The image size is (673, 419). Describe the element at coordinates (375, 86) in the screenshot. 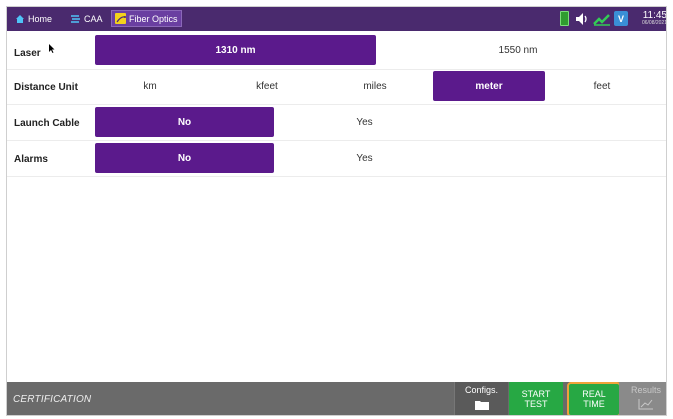

I see `distance-unit-miles: miles` at that location.